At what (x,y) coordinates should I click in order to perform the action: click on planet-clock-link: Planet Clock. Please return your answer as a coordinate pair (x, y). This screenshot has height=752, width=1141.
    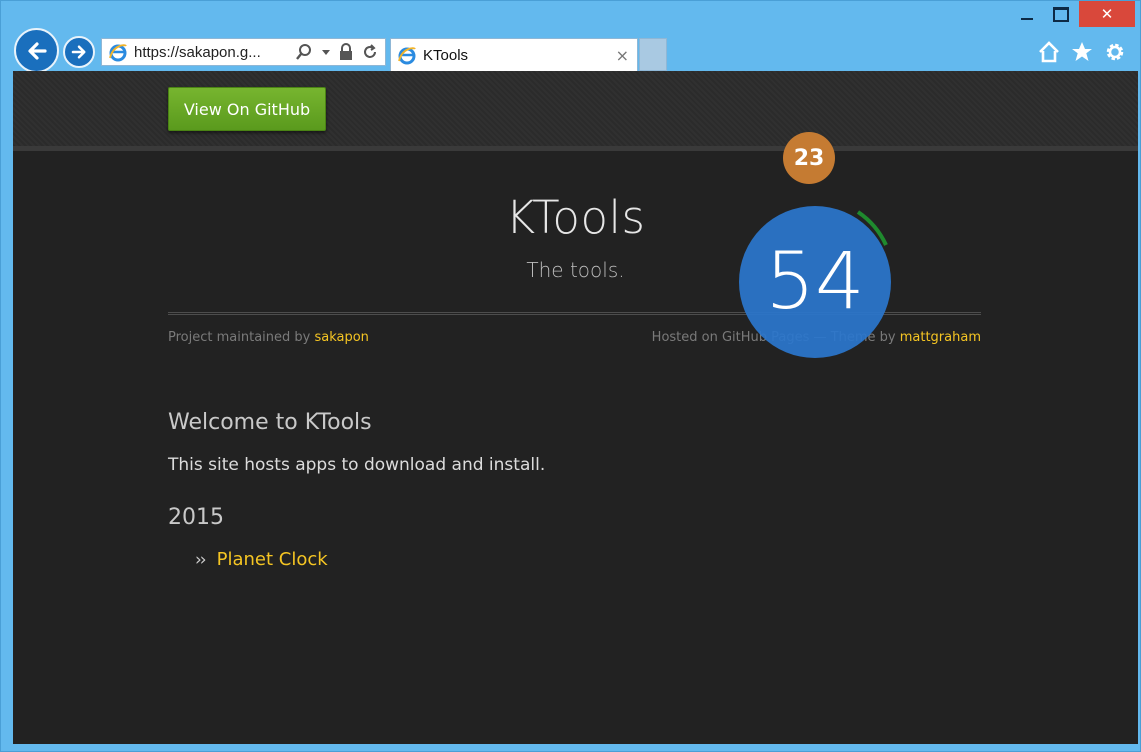
    Looking at the image, I should click on (272, 559).